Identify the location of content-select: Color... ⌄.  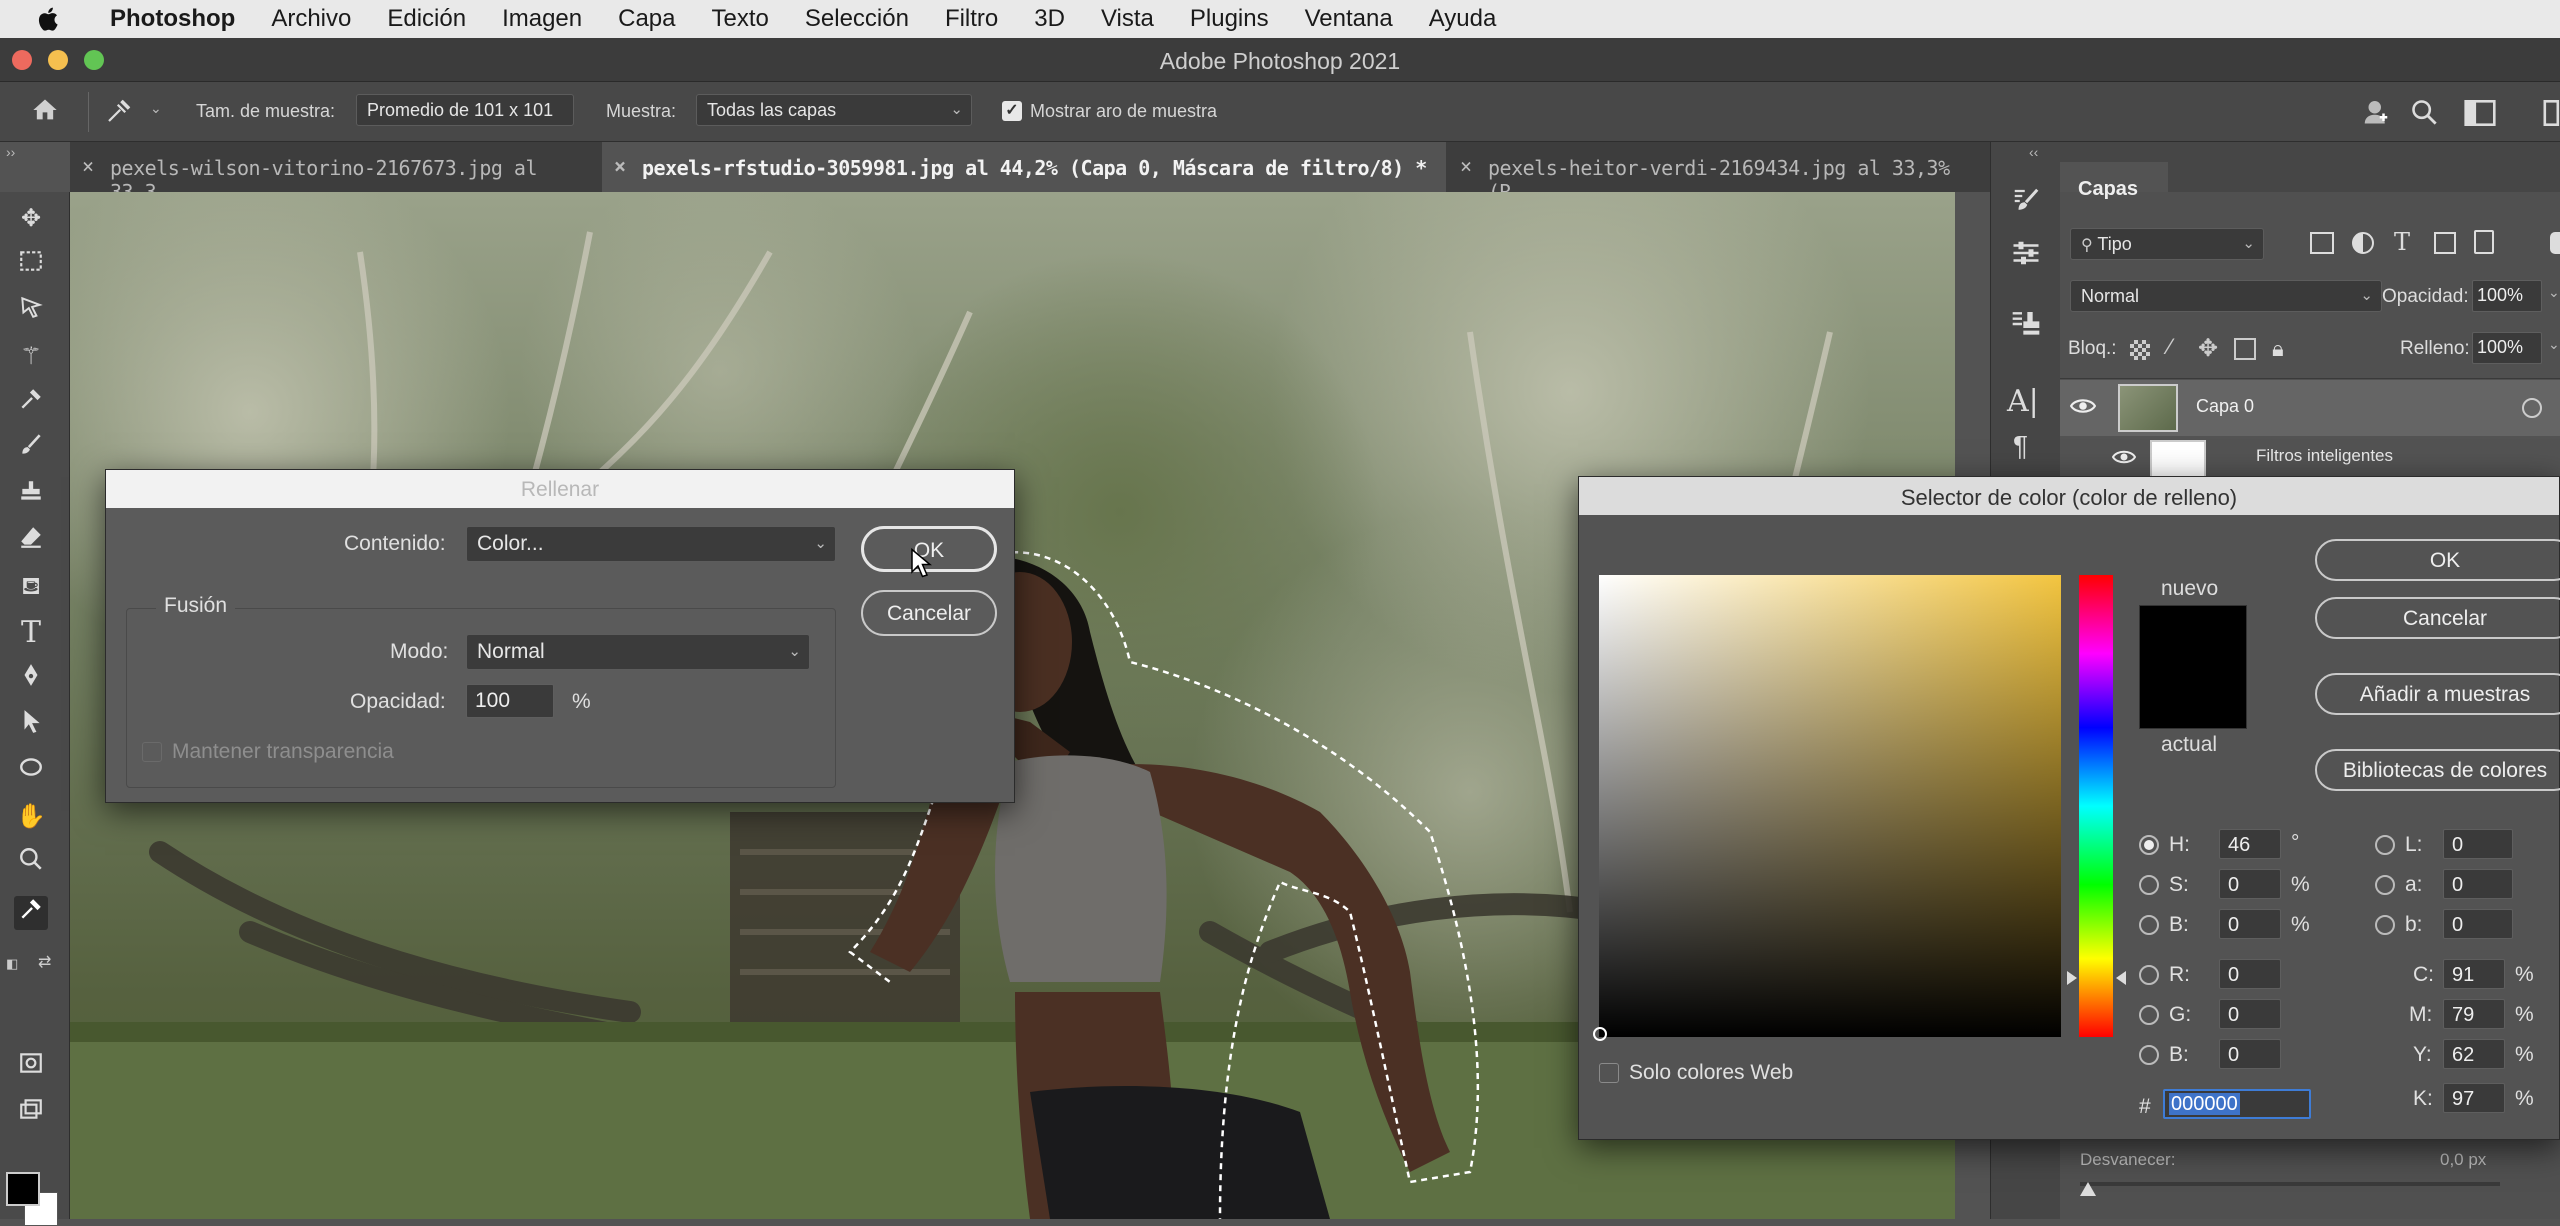
(651, 544).